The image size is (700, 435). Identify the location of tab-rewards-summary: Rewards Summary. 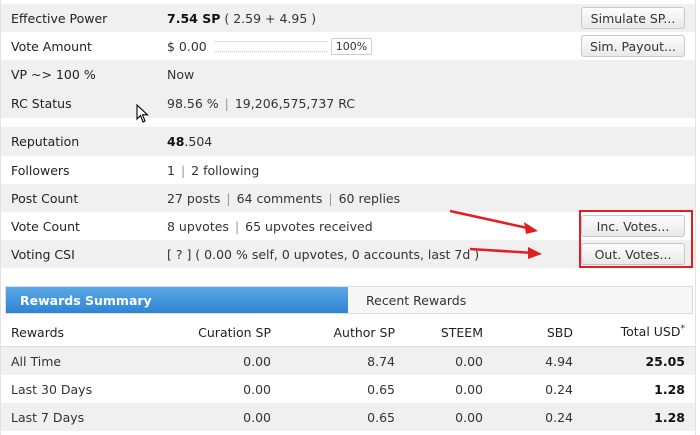
(177, 300).